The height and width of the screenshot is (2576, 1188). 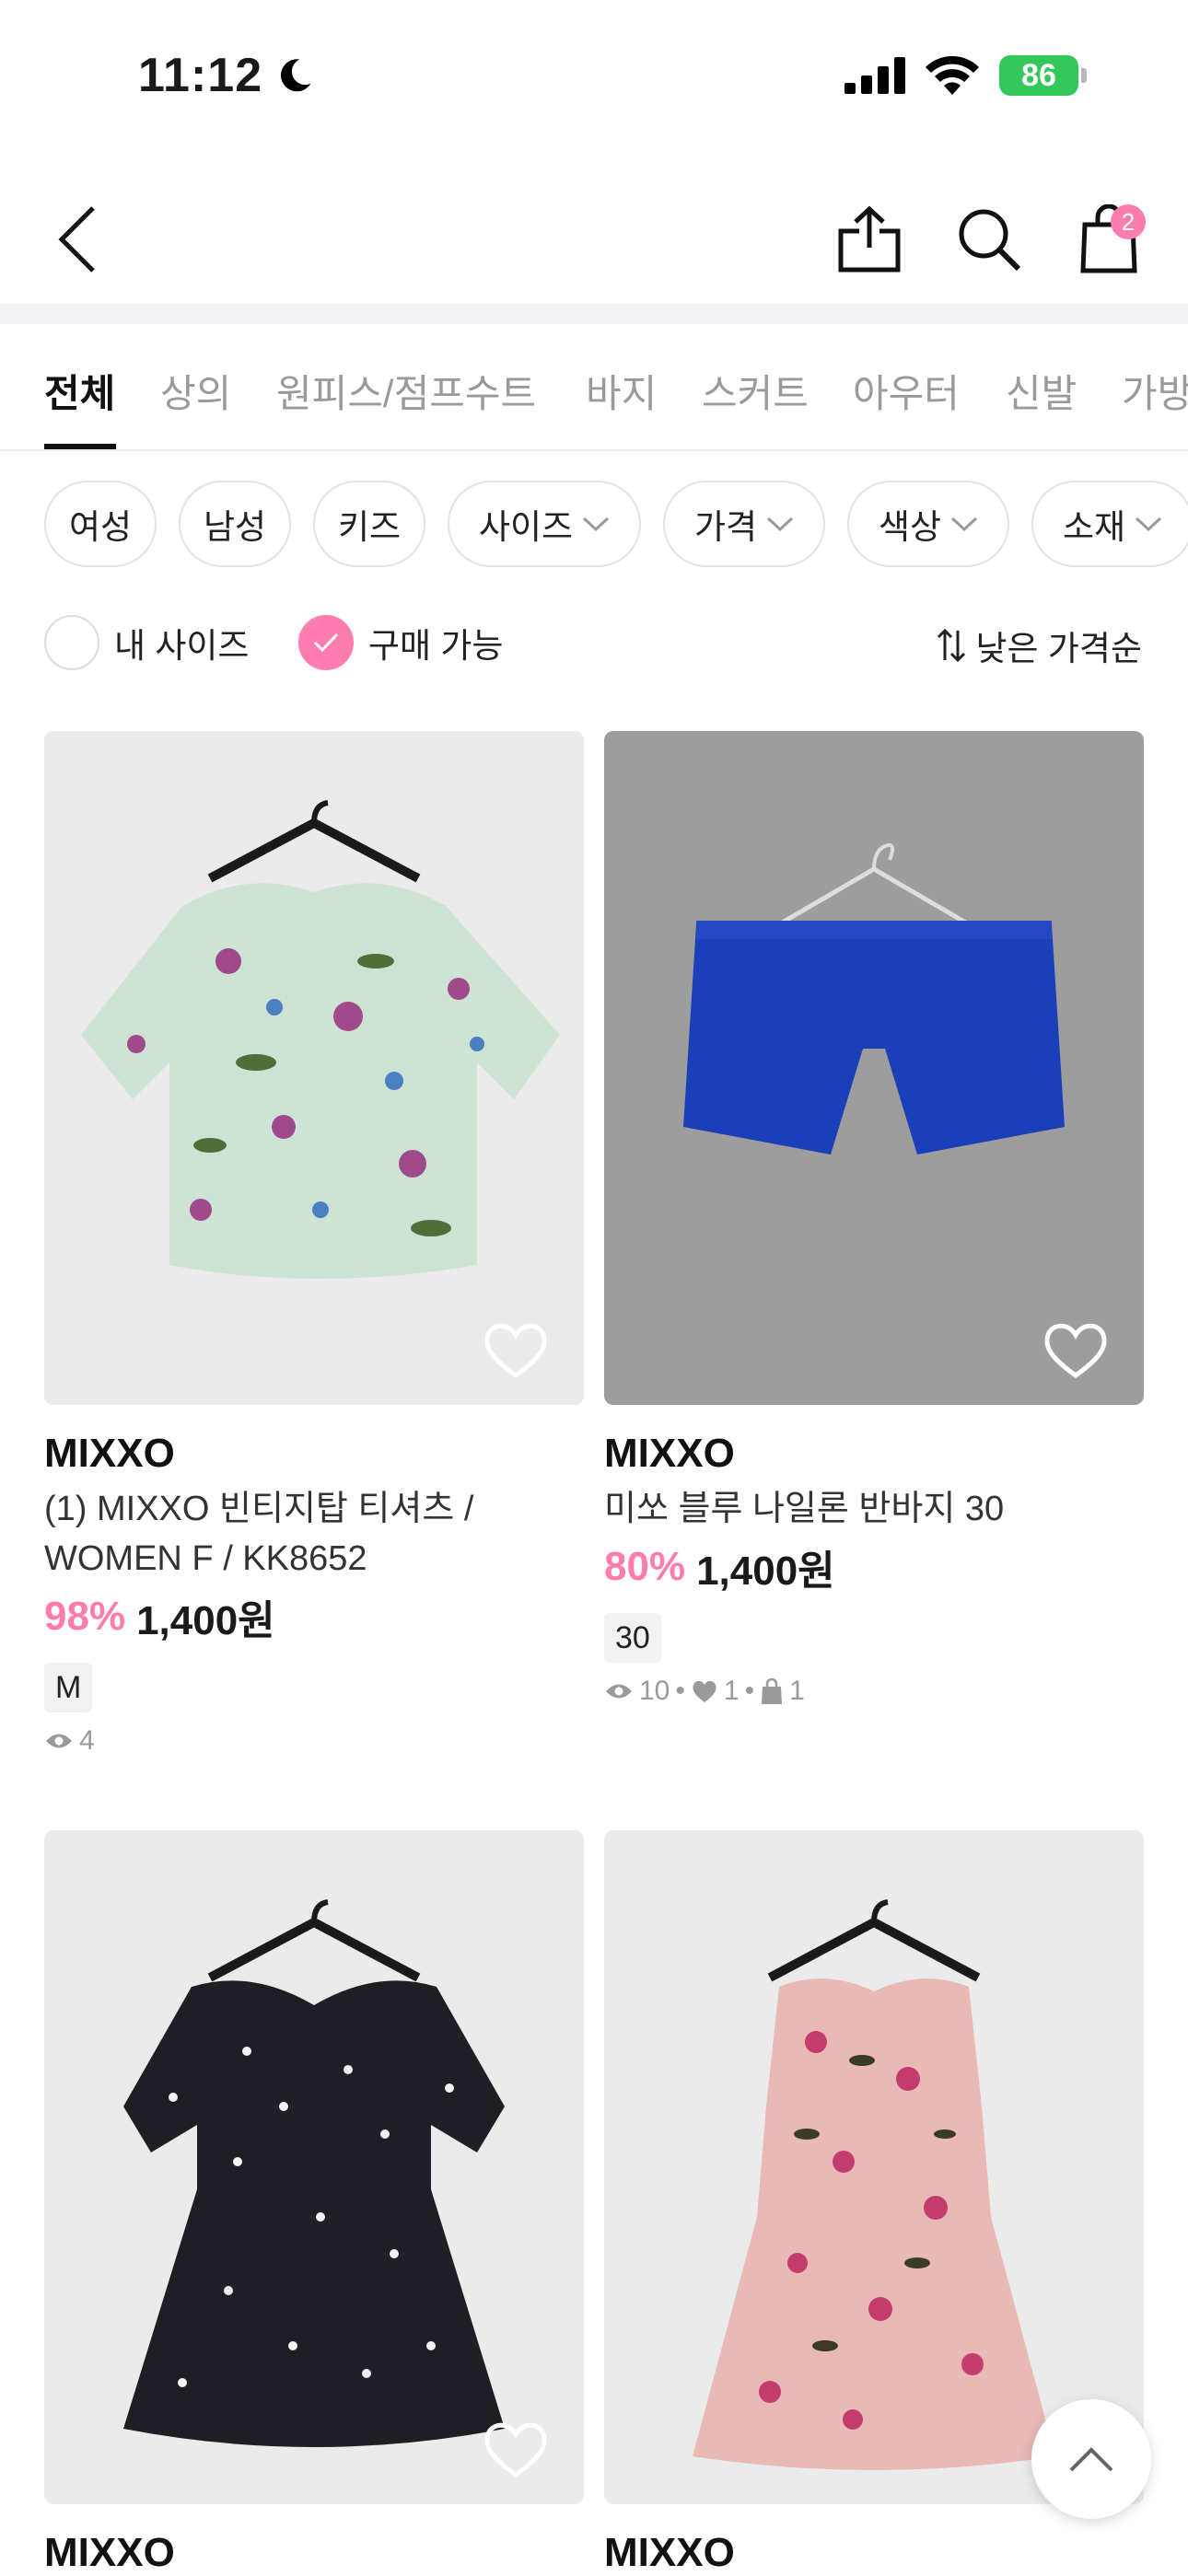 I want to click on chip-label: 남성, so click(x=235, y=527).